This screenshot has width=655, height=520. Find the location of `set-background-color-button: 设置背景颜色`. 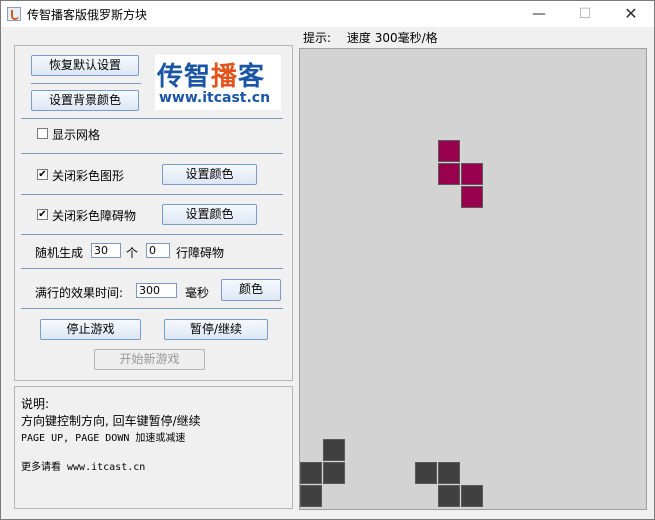

set-background-color-button: 设置背景颜色 is located at coordinates (85, 100).